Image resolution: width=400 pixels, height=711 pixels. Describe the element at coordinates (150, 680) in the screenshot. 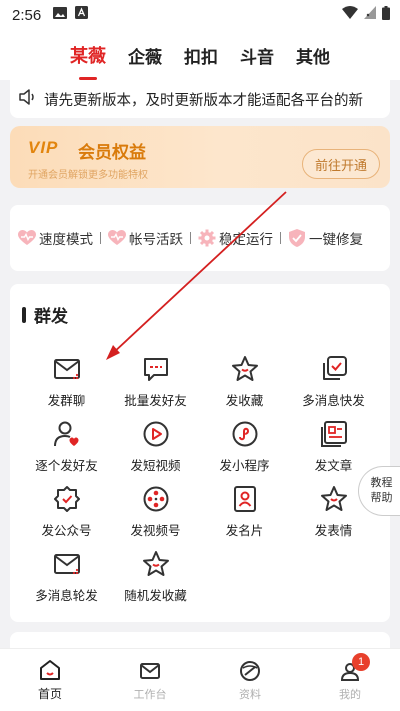

I see `nav-workbench: 工作台` at that location.